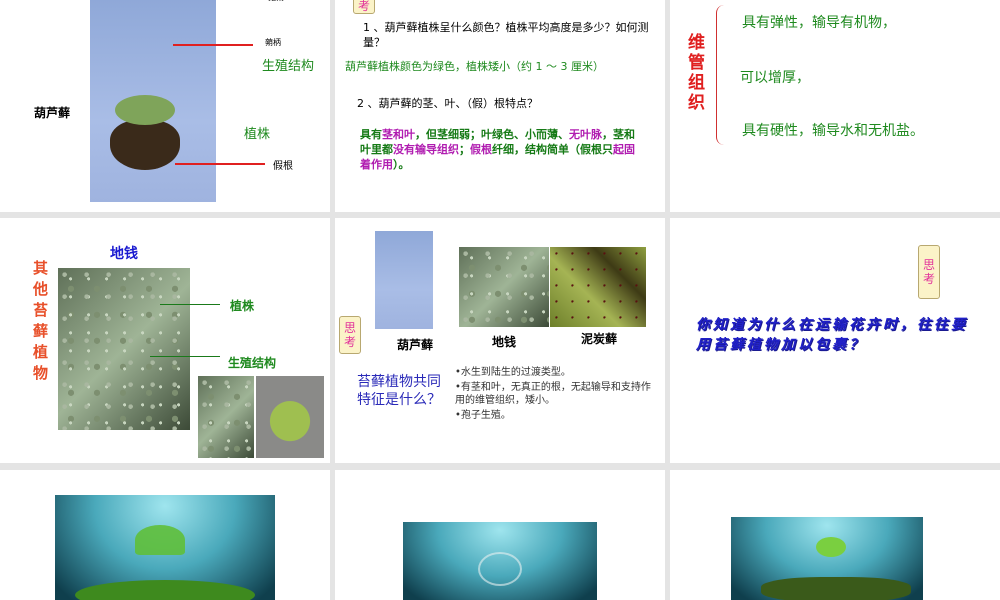  Describe the element at coordinates (552, 149) in the screenshot. I see `answer-2-segment: 纤细，结构简单（假根只` at that location.